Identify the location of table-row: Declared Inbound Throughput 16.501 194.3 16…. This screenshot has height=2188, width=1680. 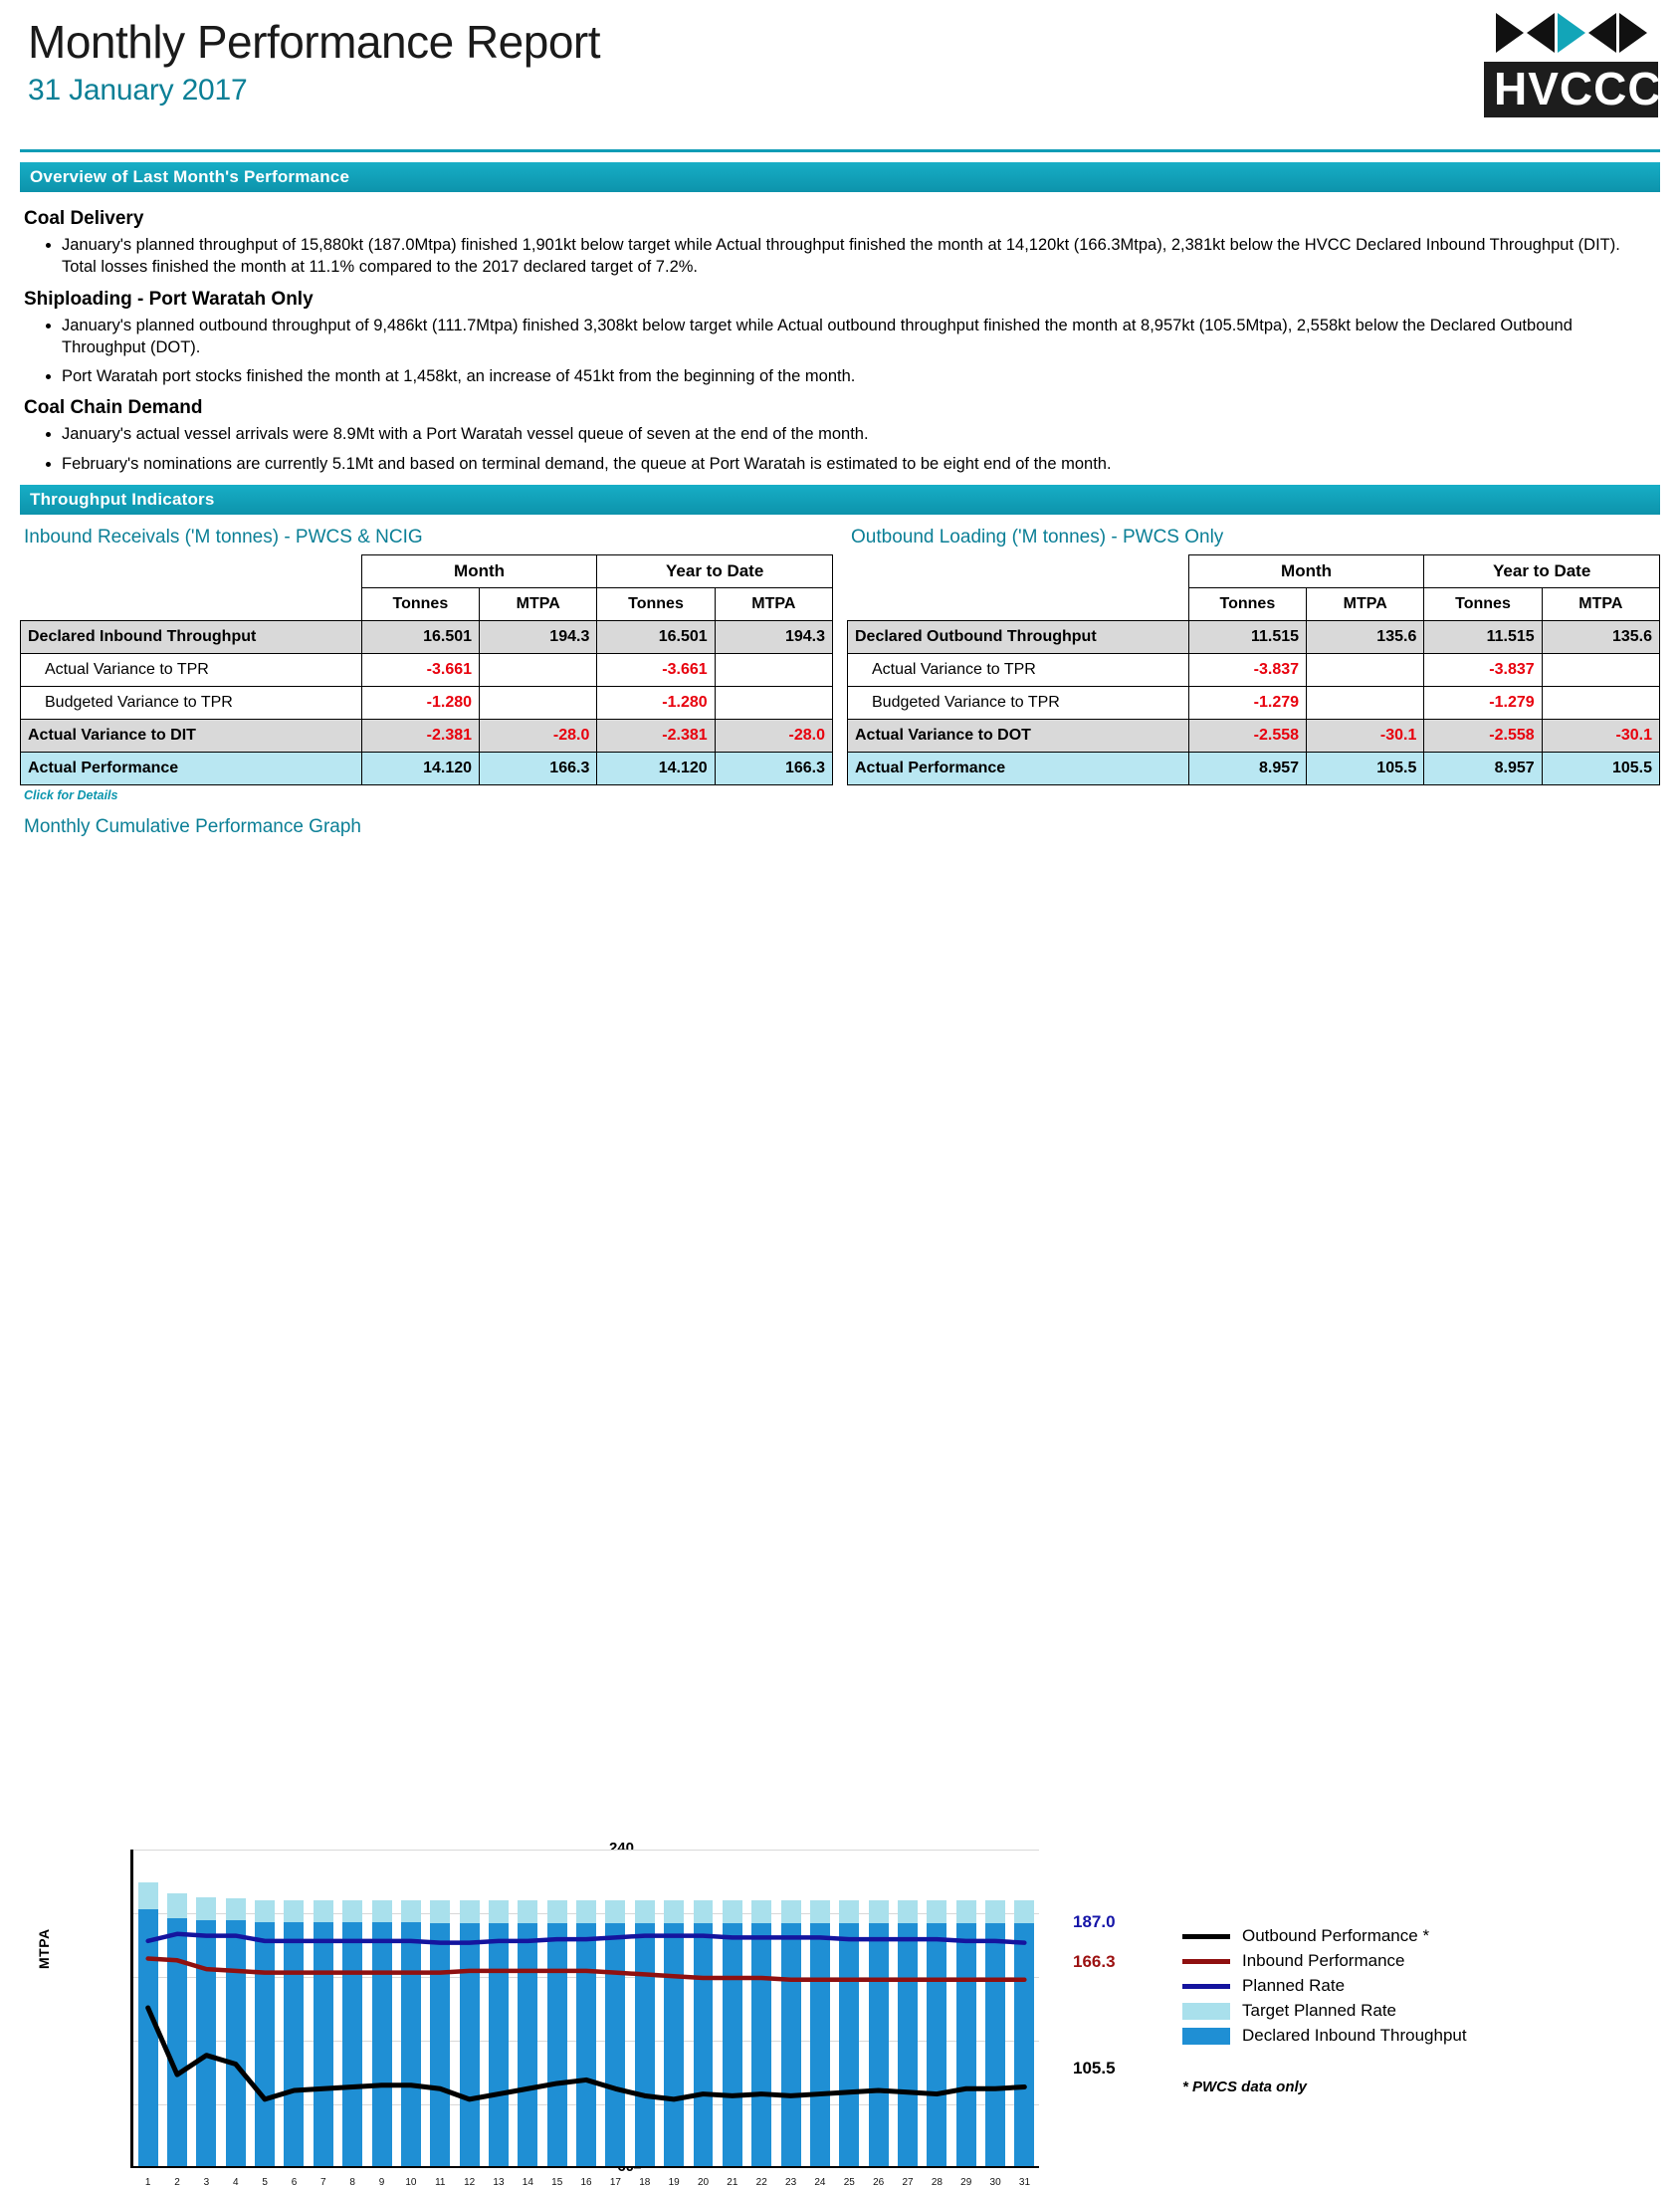
(427, 636).